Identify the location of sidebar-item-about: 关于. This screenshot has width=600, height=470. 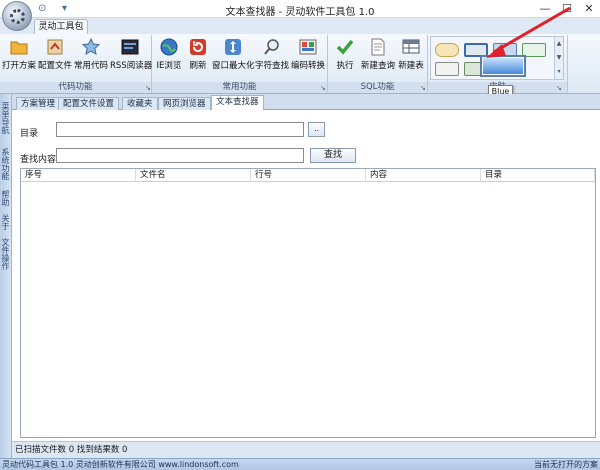
(6, 222).